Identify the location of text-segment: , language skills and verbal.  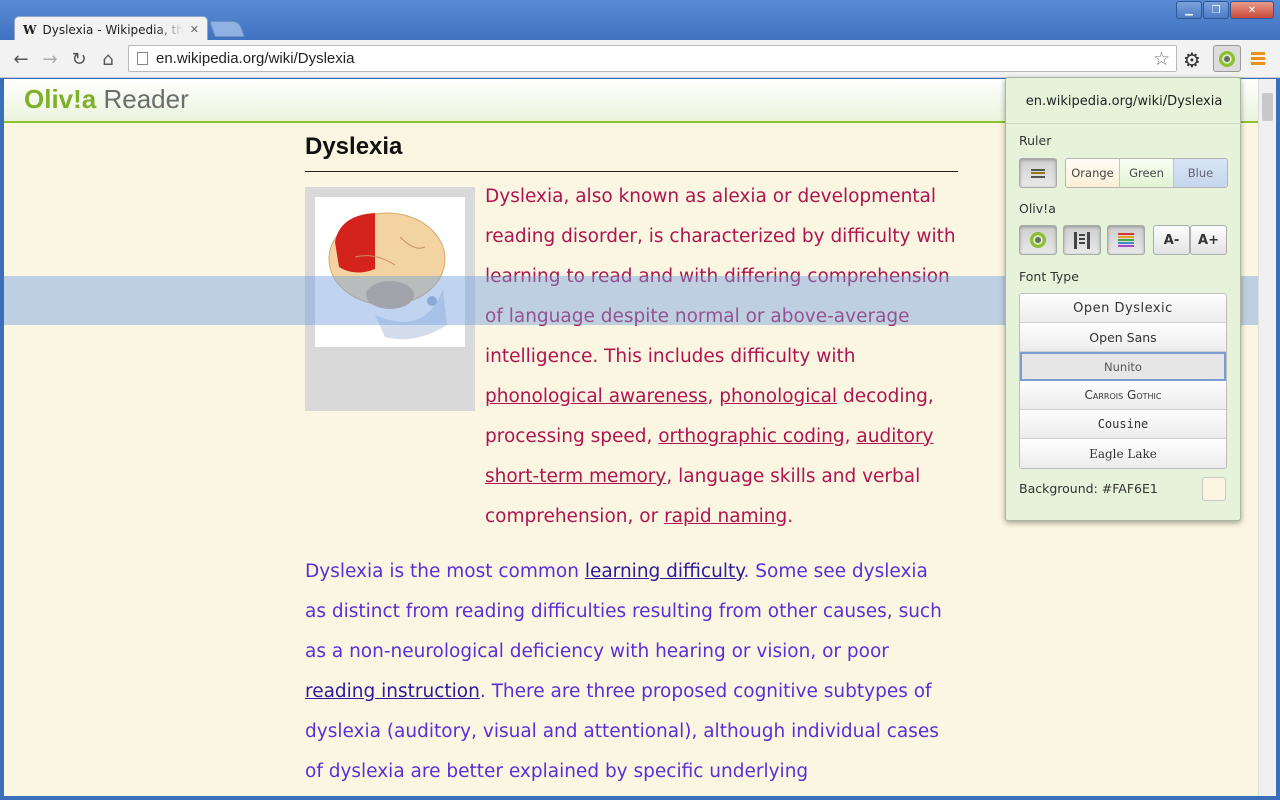
(793, 476).